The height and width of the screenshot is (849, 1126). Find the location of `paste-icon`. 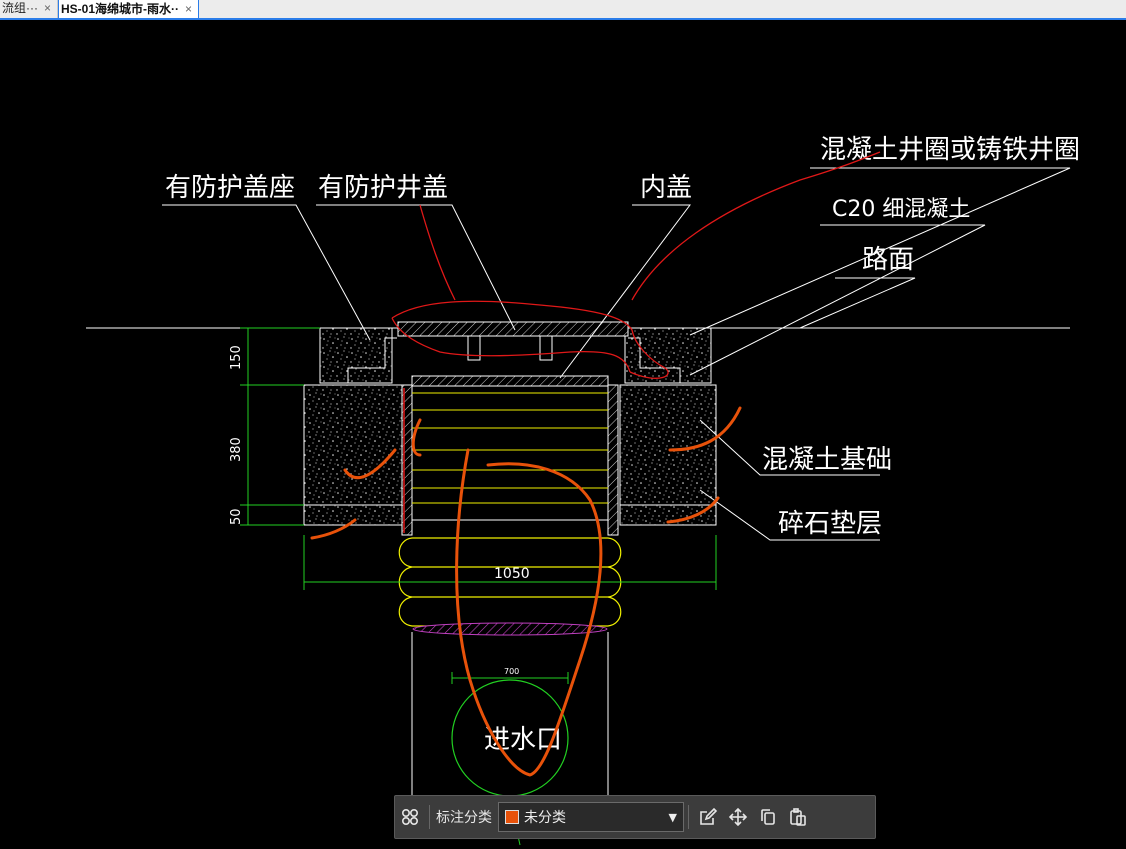

paste-icon is located at coordinates (798, 817).